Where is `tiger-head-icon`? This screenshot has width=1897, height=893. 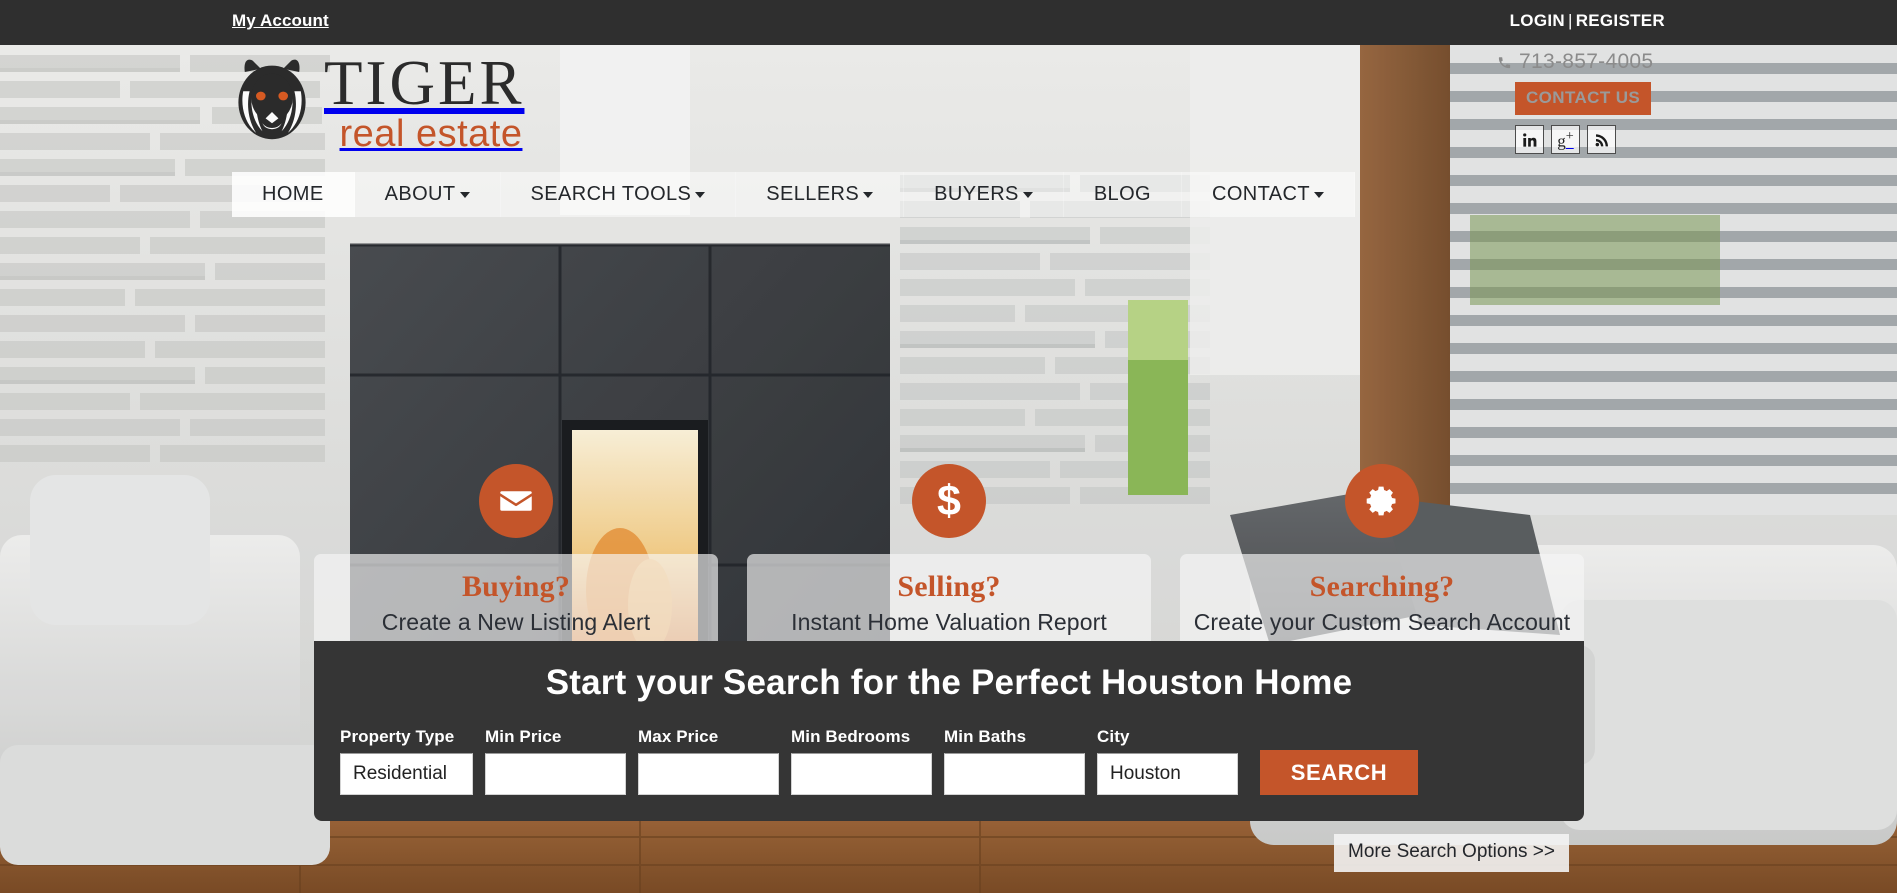 tiger-head-icon is located at coordinates (272, 100).